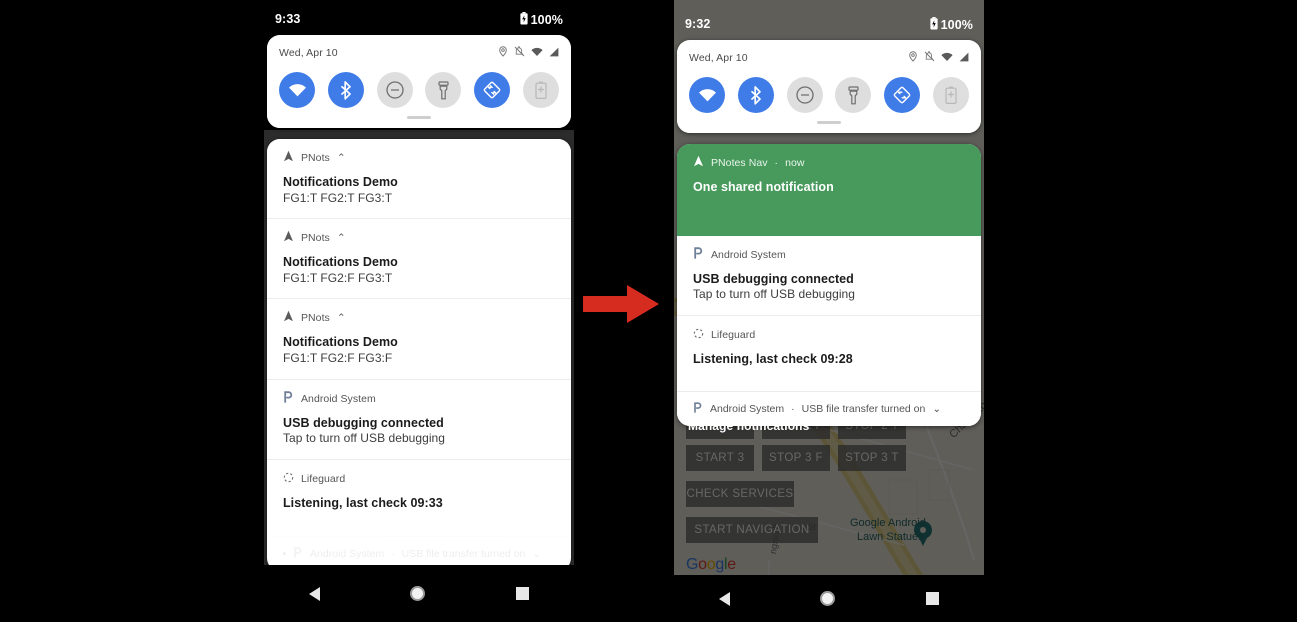 The image size is (1297, 622). I want to click on navigation-bar-left, so click(419, 593).